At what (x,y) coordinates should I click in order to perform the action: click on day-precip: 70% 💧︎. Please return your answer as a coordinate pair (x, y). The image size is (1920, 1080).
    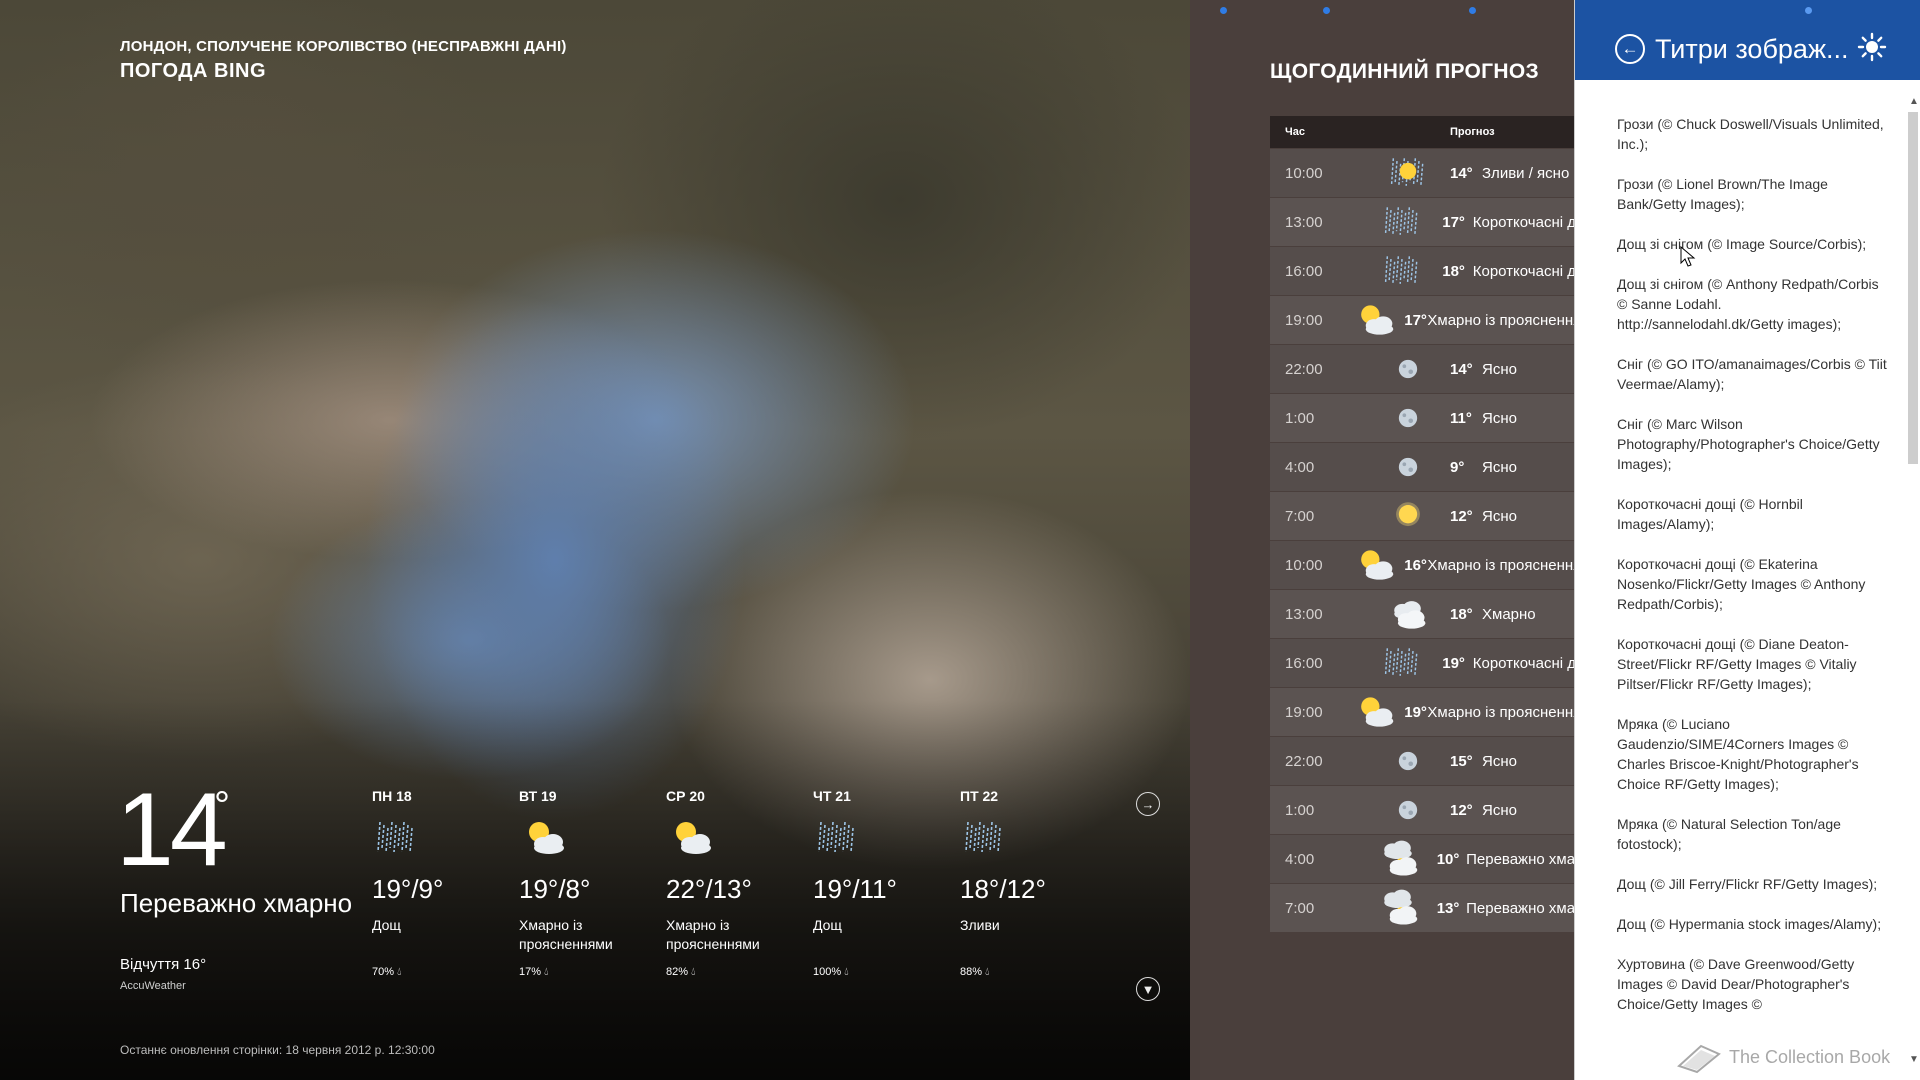
    Looking at the image, I should click on (387, 972).